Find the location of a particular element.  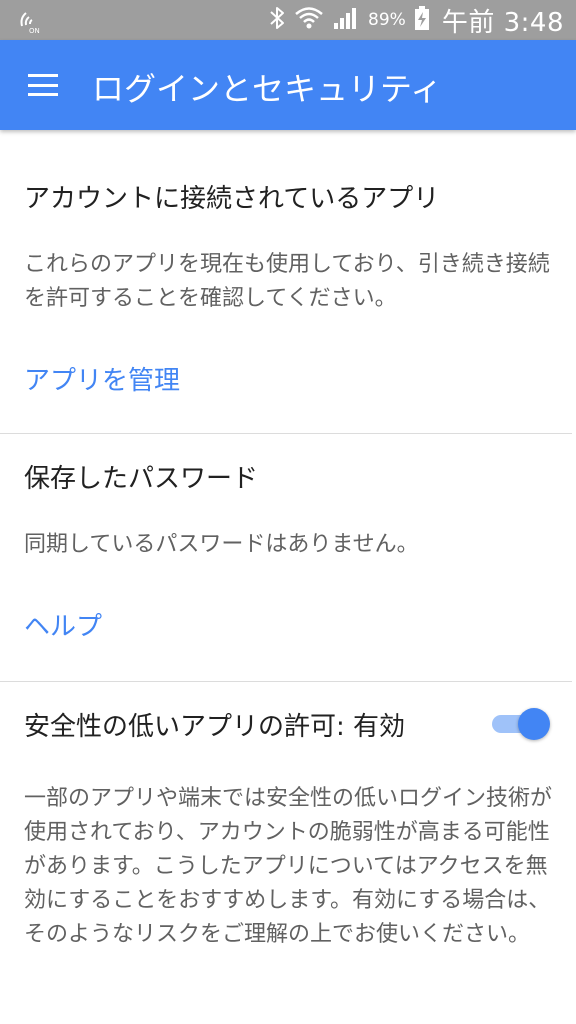

battery-charging-icon is located at coordinates (422, 20).